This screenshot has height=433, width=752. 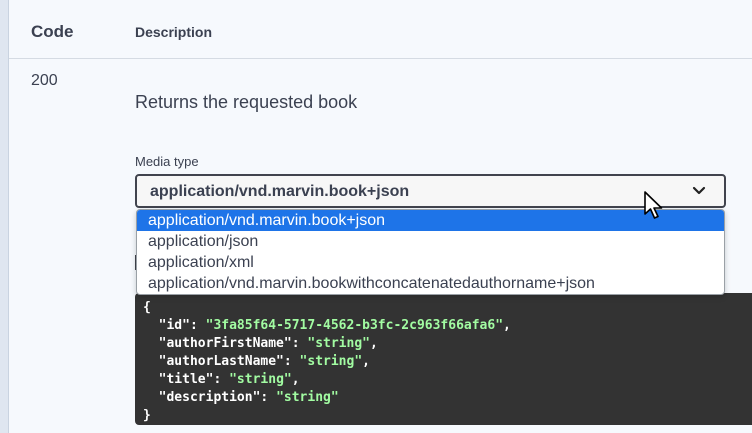 What do you see at coordinates (260, 379) in the screenshot?
I see `json-value-title: "string"` at bounding box center [260, 379].